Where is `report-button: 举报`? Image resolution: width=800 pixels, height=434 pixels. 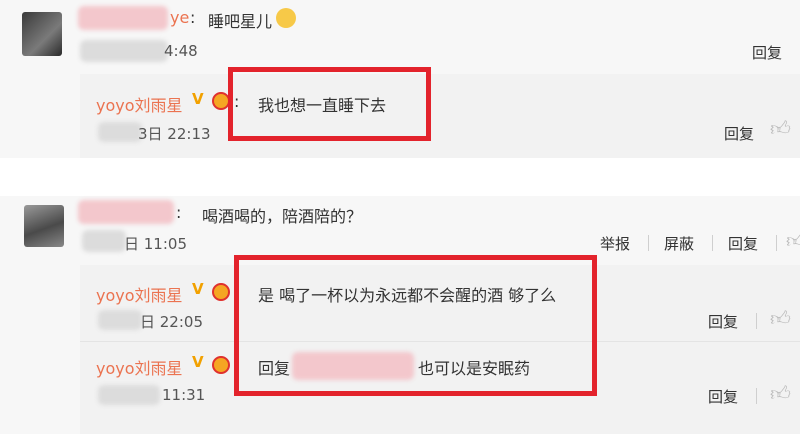
report-button: 举报 is located at coordinates (615, 243).